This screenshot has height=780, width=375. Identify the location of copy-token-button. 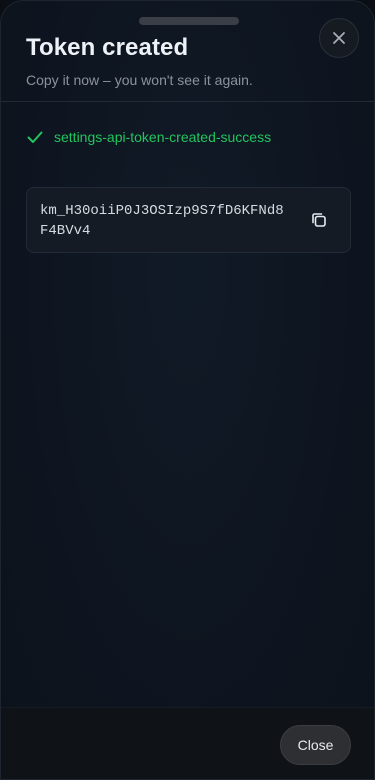
(319, 220).